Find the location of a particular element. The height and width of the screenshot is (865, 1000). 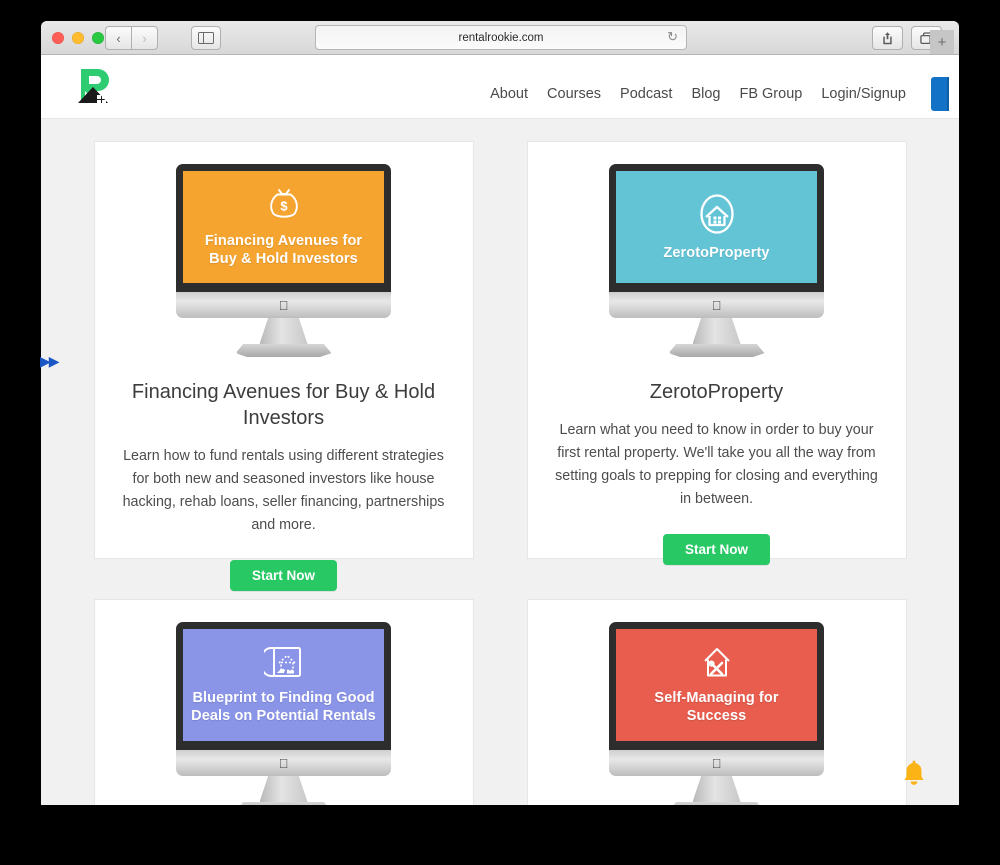

notification-bell-button is located at coordinates (914, 775).